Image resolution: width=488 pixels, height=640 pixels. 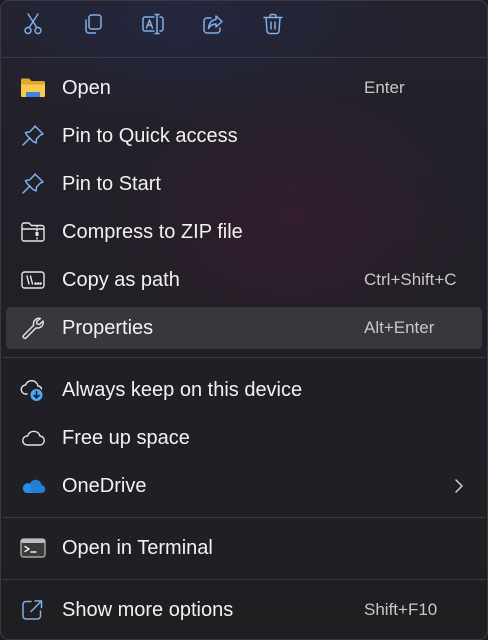 I want to click on folder-icon, so click(x=33, y=88).